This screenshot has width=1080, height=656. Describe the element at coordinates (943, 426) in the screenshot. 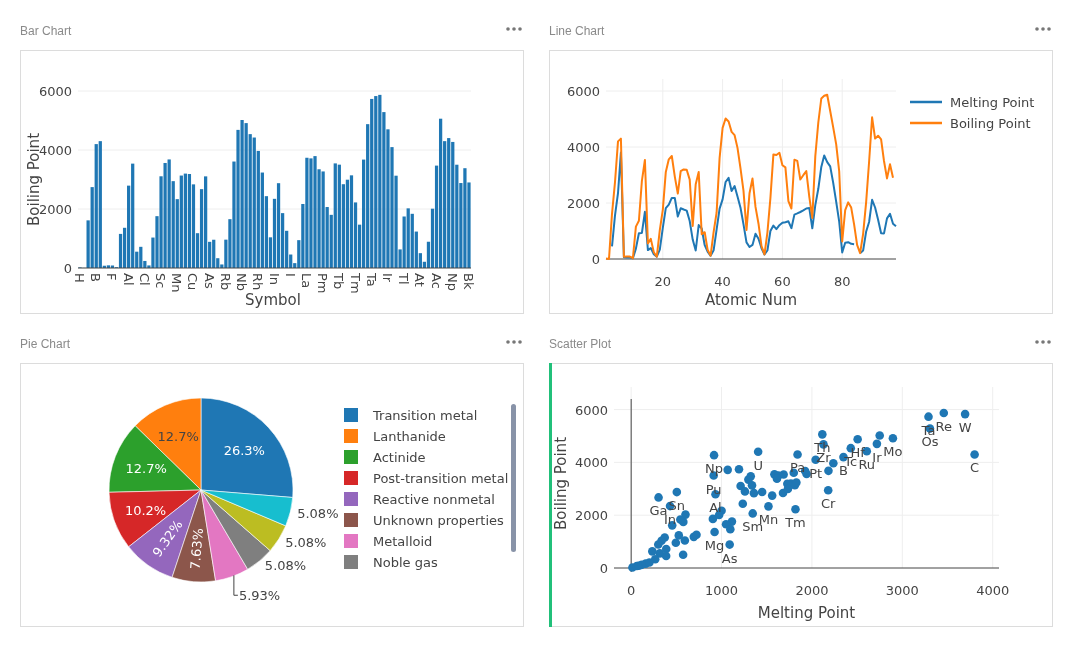

I see `point-label: Re` at that location.